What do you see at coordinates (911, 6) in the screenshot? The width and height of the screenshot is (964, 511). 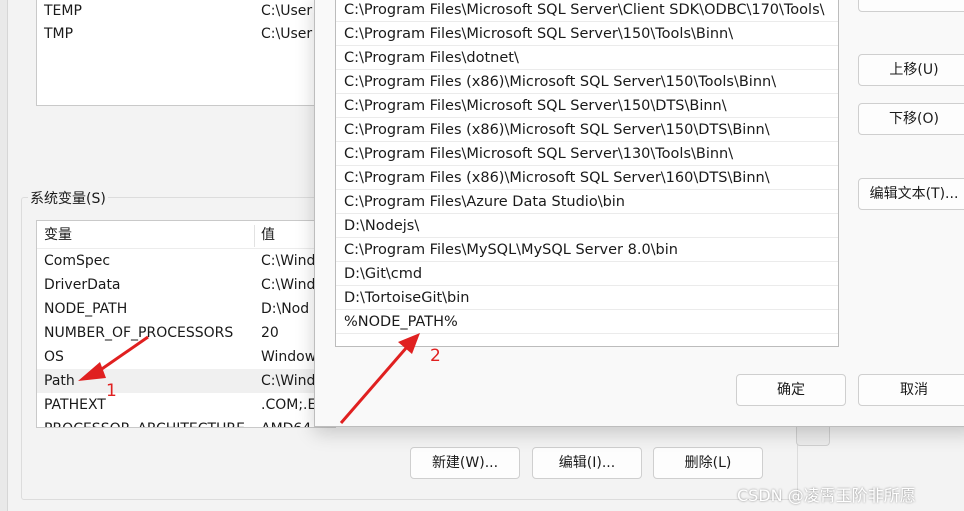 I see `browse-button-partial` at bounding box center [911, 6].